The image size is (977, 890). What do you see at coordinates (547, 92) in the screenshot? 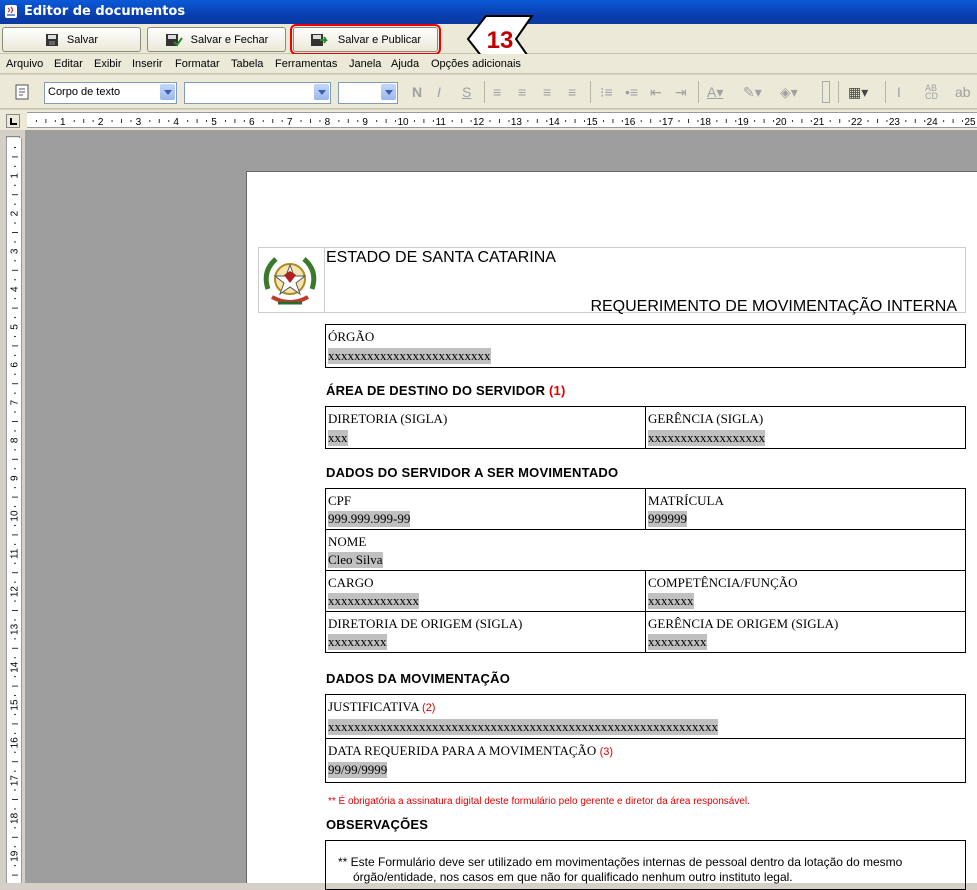
I see `align-right-icon: ≡` at bounding box center [547, 92].